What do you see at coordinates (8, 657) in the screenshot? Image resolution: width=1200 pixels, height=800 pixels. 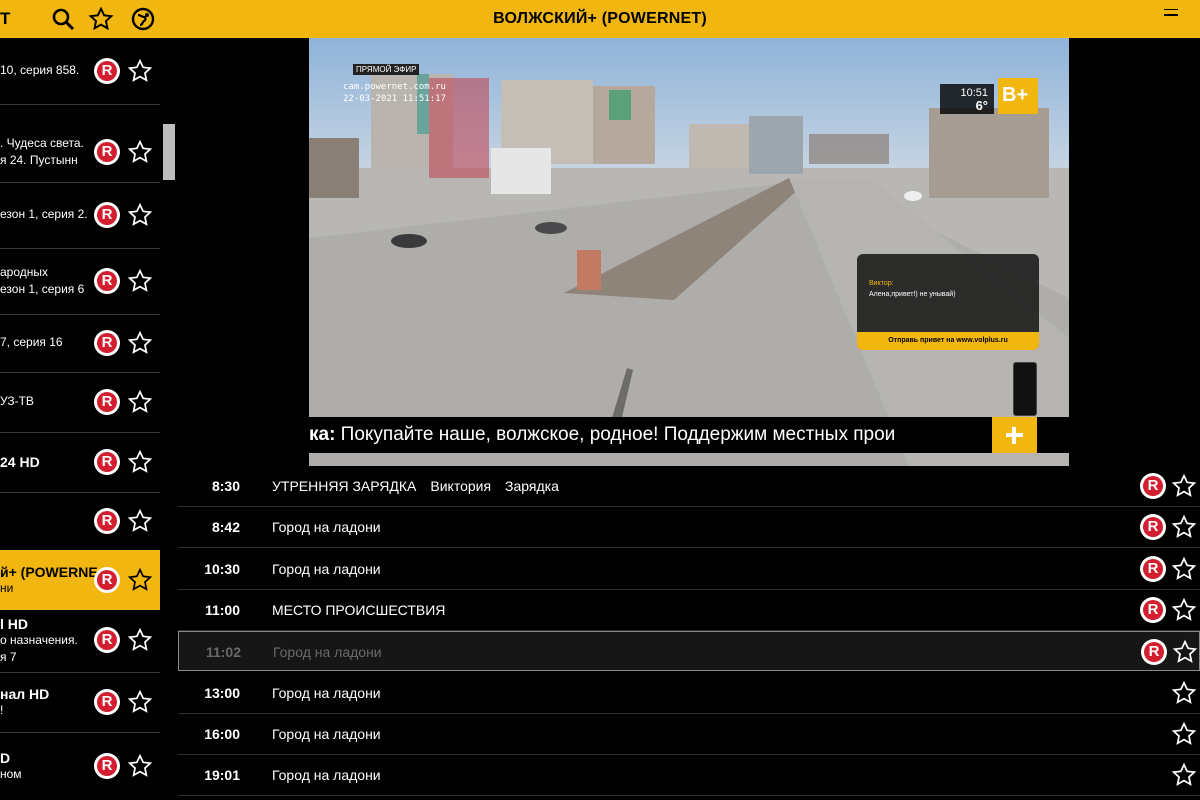 I see `channel-text: я 7` at bounding box center [8, 657].